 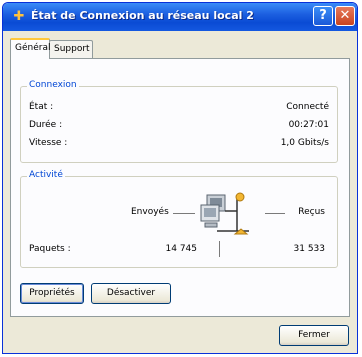 What do you see at coordinates (71, 49) in the screenshot?
I see `tab-support: Support` at bounding box center [71, 49].